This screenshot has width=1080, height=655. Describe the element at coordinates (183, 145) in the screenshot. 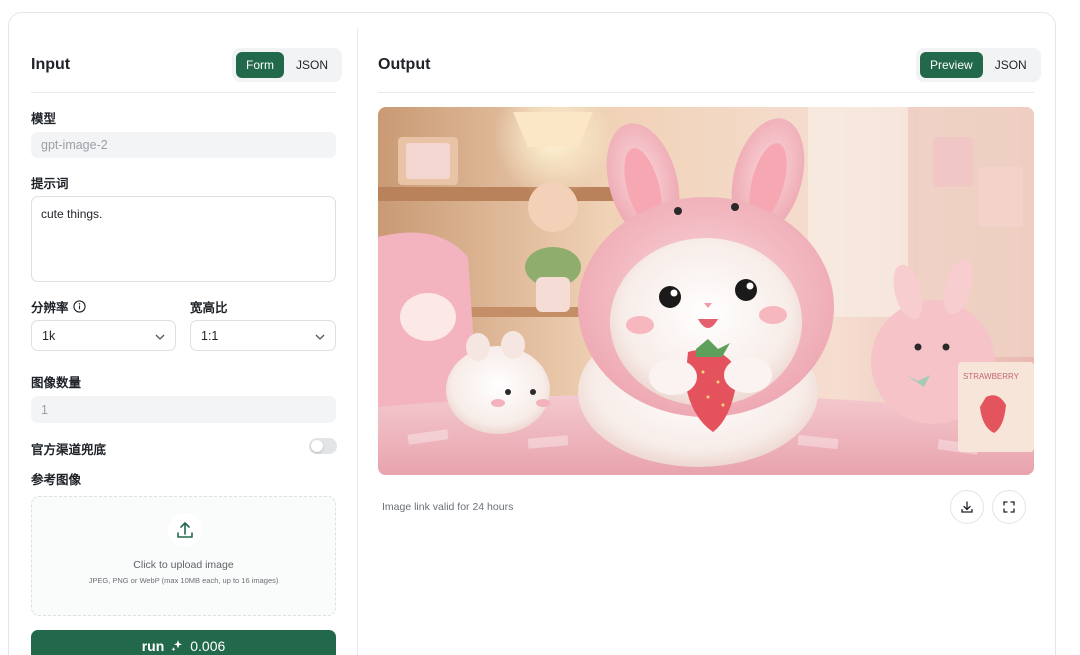

I see `model-field: gpt-image-2` at that location.